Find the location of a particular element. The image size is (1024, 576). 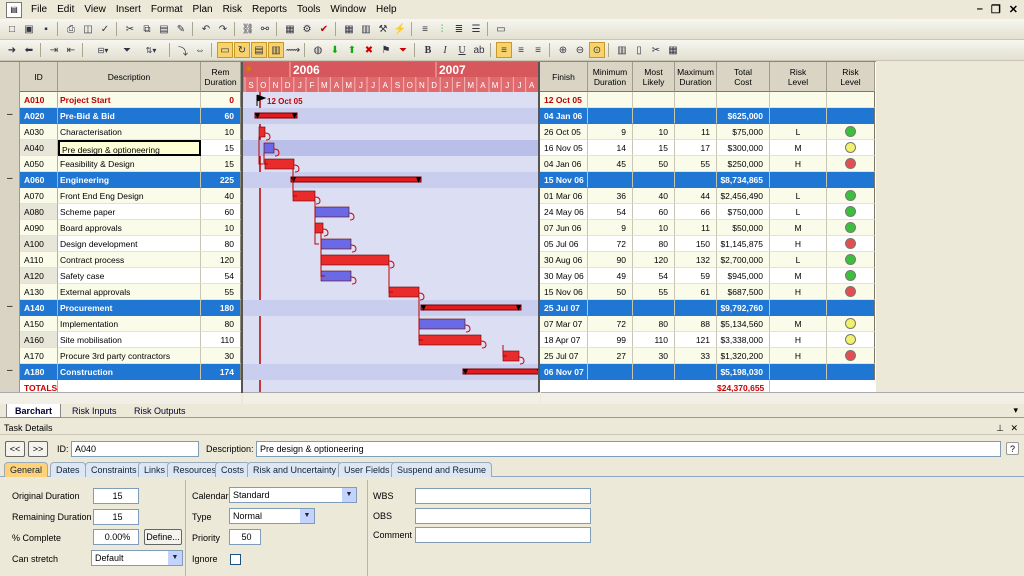

min-duration-cell: 54 is located at coordinates (610, 212).